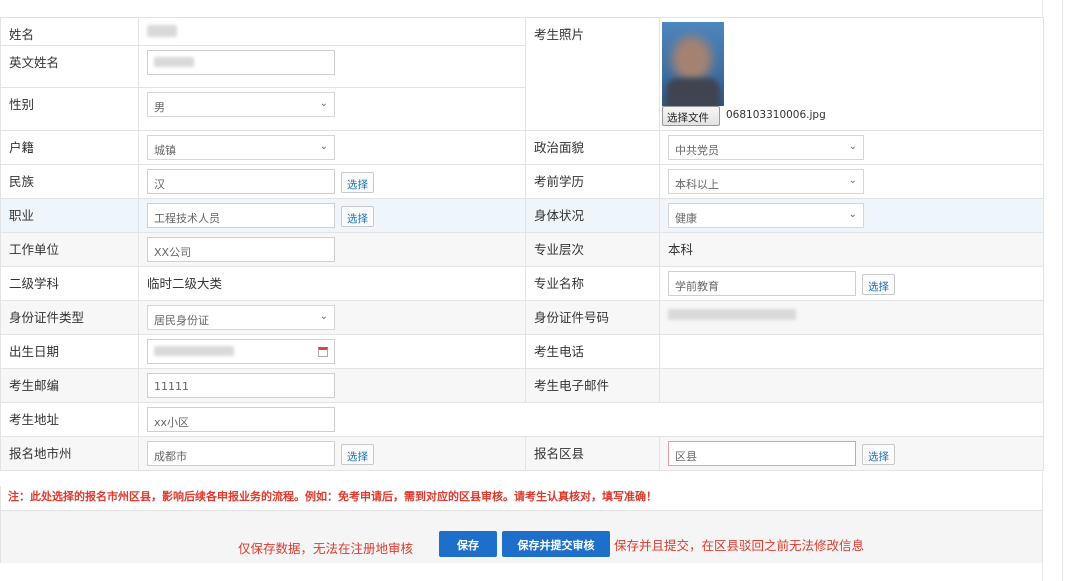 This screenshot has width=1080, height=581. What do you see at coordinates (69, 31) in the screenshot?
I see `name-label-cell: 姓名` at bounding box center [69, 31].